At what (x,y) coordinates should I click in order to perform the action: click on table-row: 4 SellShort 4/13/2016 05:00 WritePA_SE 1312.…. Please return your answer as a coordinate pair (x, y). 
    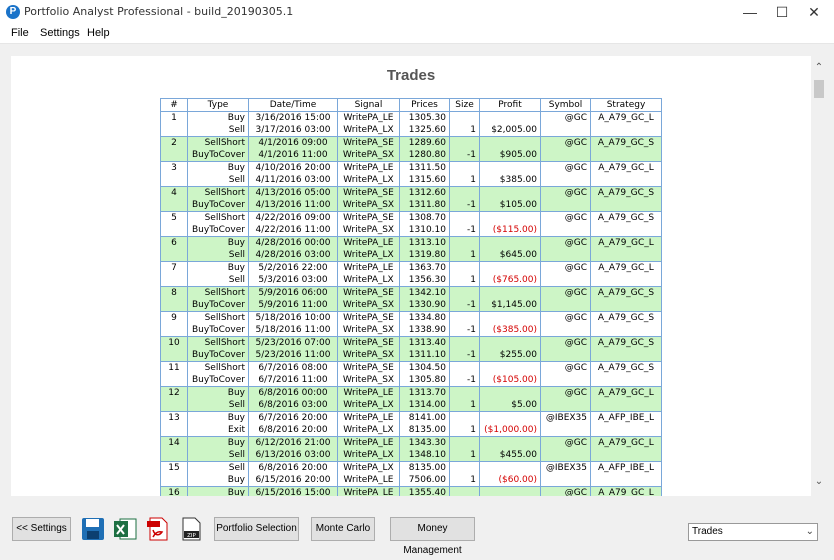
    Looking at the image, I should click on (411, 192).